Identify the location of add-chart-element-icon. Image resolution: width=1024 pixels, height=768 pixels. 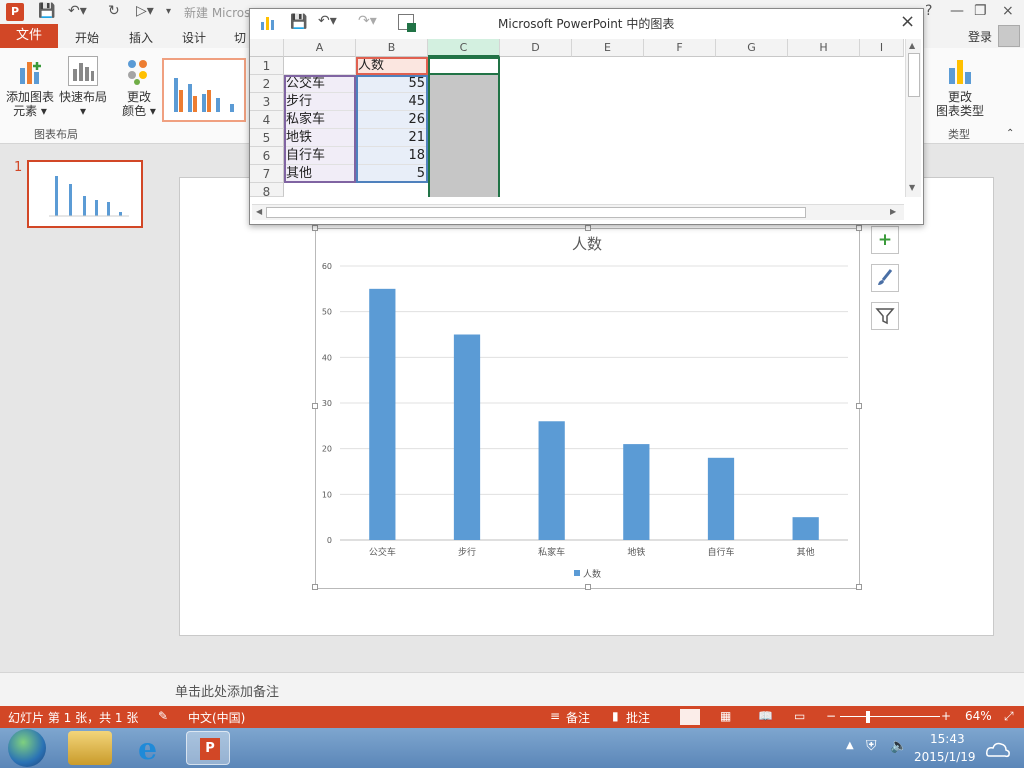
(31, 72).